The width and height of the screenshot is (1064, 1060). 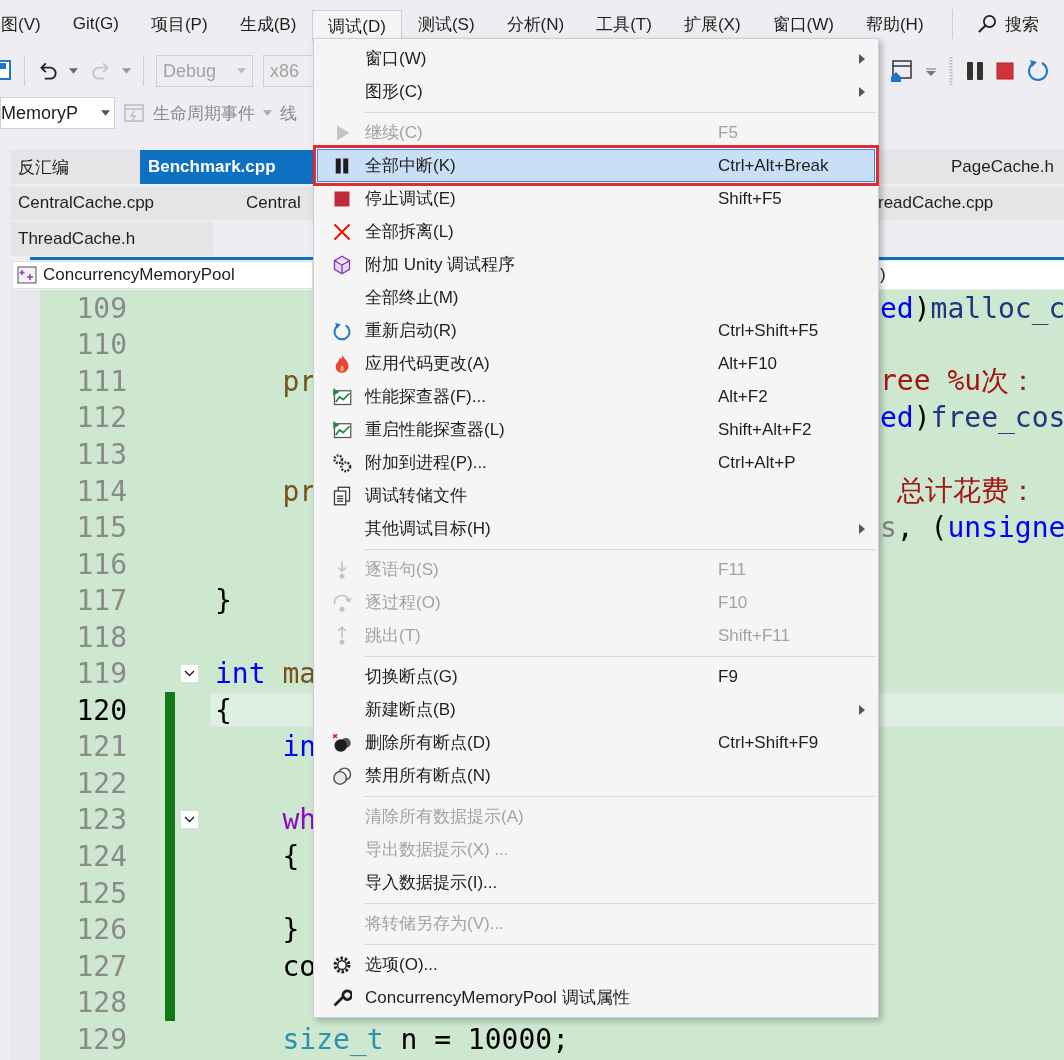 I want to click on menu-bar-item: 扩展(X), so click(x=712, y=24).